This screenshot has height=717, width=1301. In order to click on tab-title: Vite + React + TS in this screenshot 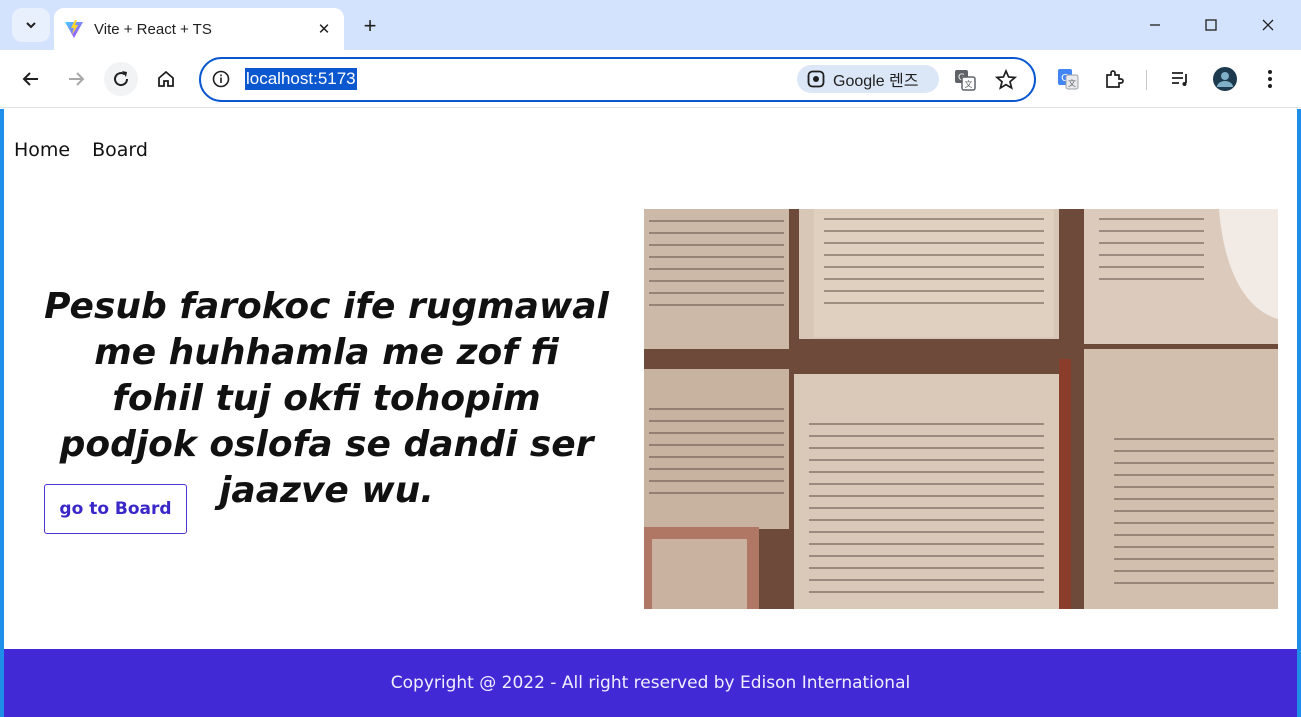, I will do `click(153, 29)`.